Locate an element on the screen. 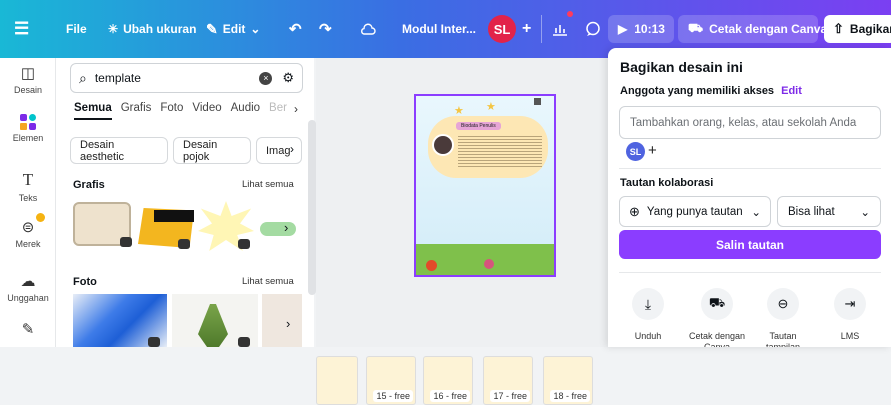 Image resolution: width=891 pixels, height=405 pixels. edit-menu: ✎ Edit ⌄ is located at coordinates (233, 29).